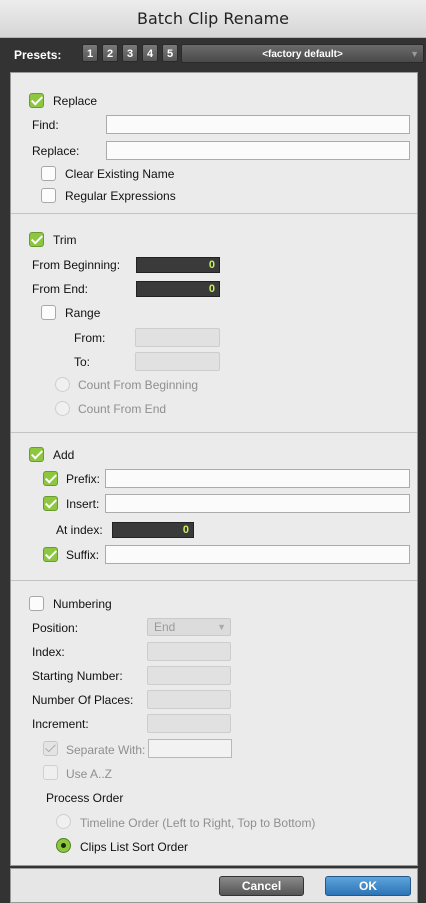  What do you see at coordinates (214, 885) in the screenshot?
I see `dialog-footer: Cancel OK` at bounding box center [214, 885].